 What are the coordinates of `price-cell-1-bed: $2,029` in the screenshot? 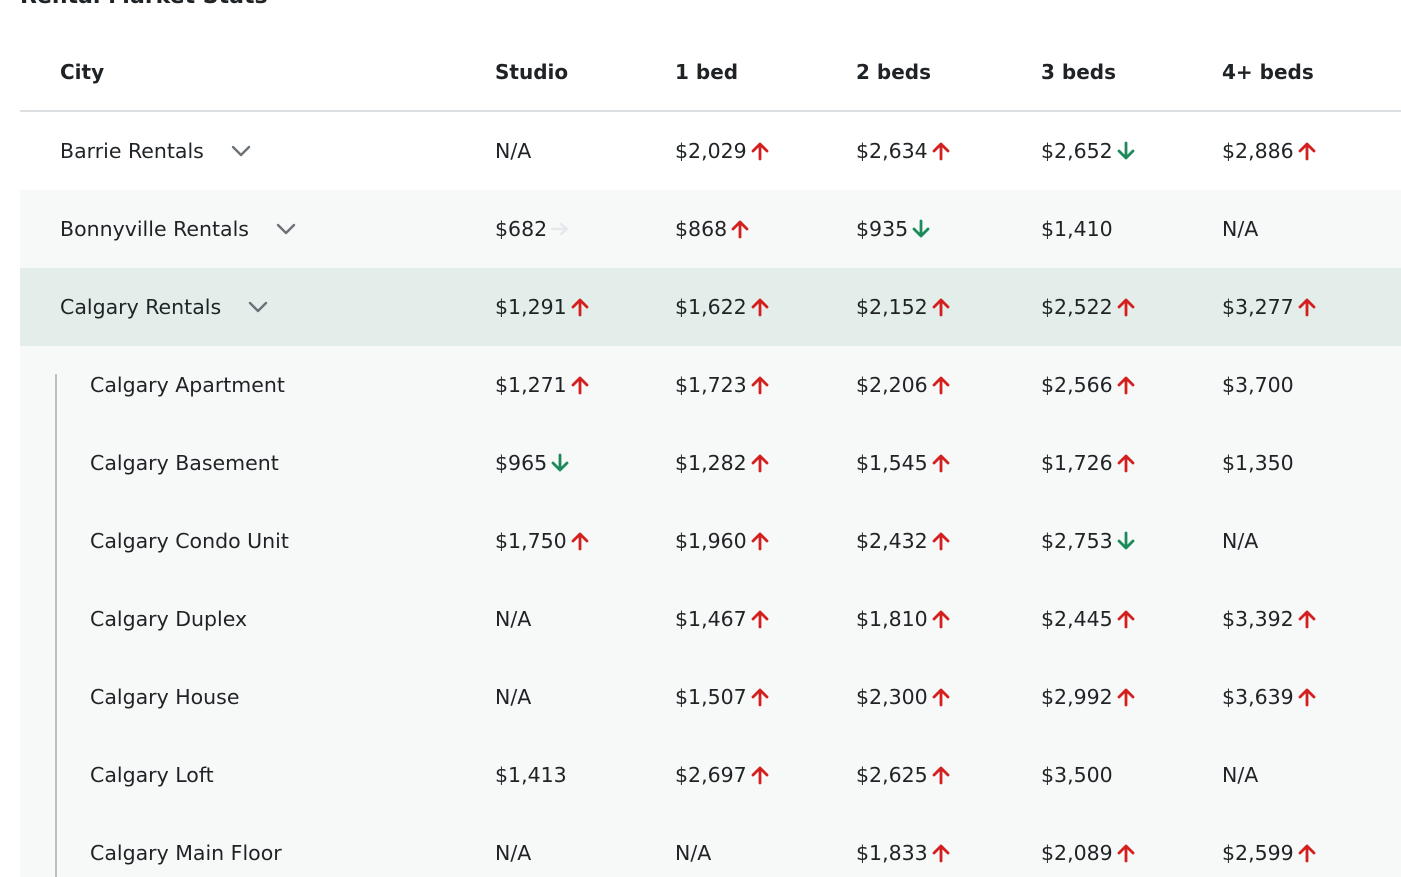 It's located at (723, 151).